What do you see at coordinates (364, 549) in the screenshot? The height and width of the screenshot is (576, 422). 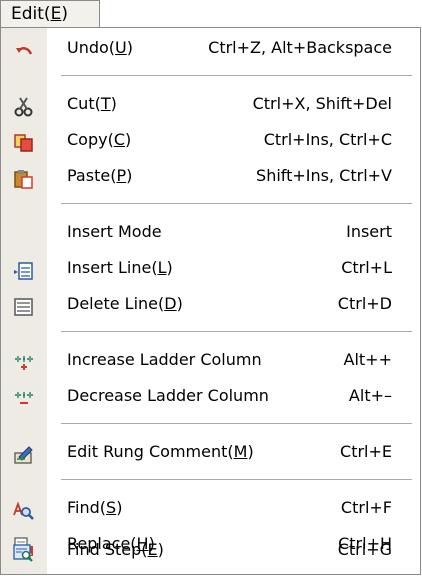 I see `shortcut: Ctrl+G` at bounding box center [364, 549].